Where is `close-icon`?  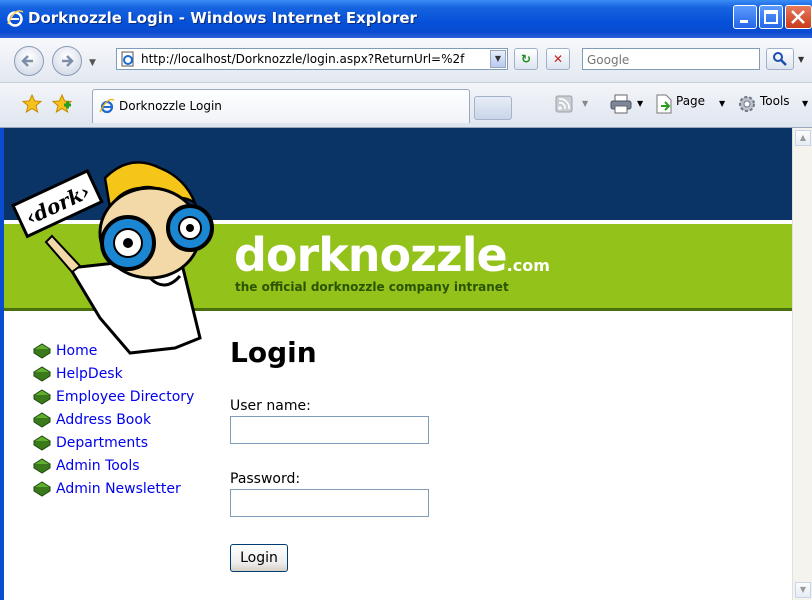
close-icon is located at coordinates (798, 17).